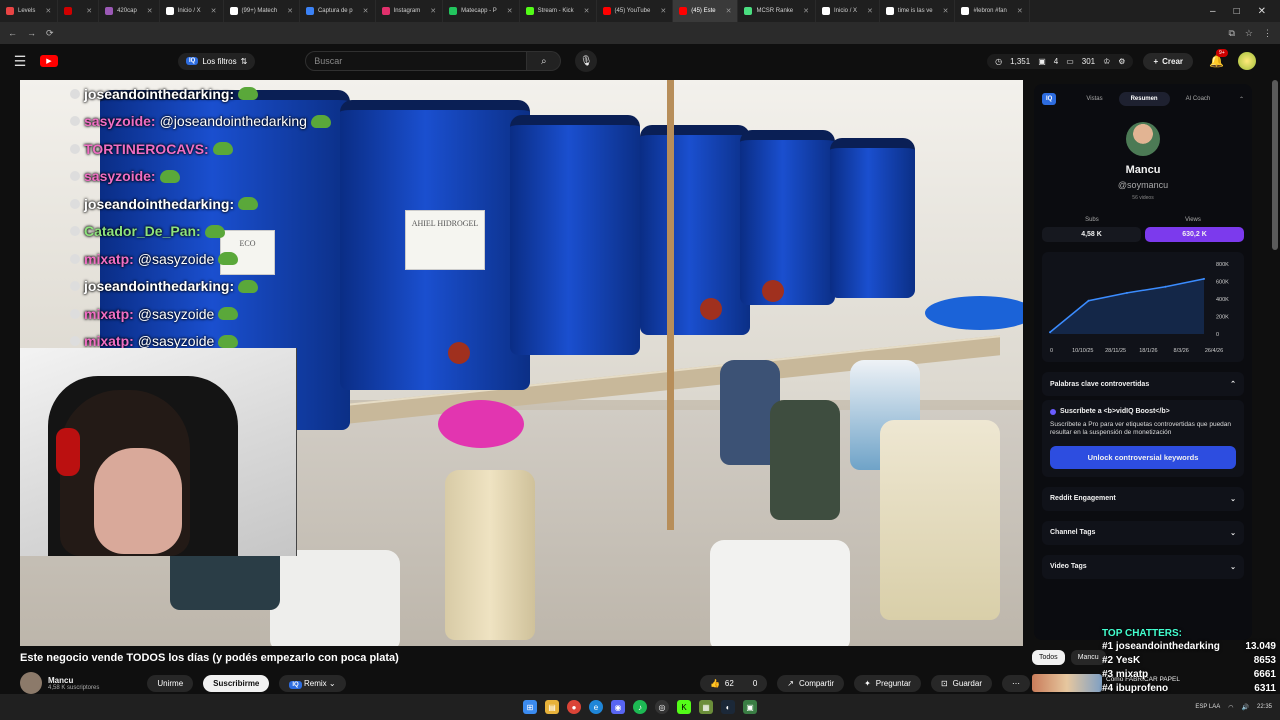  What do you see at coordinates (1222, 300) in the screenshot?
I see `y-tick-label: 400K` at bounding box center [1222, 300].